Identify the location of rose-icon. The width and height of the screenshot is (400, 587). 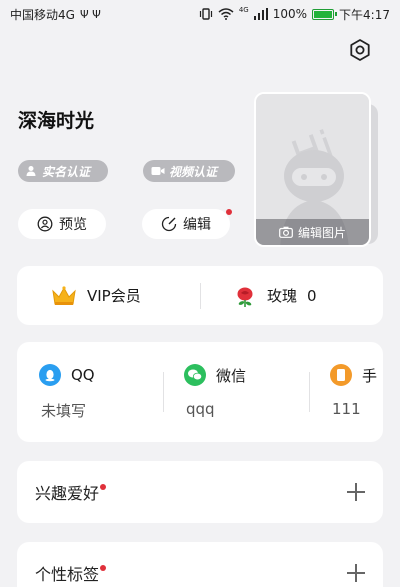
(245, 297).